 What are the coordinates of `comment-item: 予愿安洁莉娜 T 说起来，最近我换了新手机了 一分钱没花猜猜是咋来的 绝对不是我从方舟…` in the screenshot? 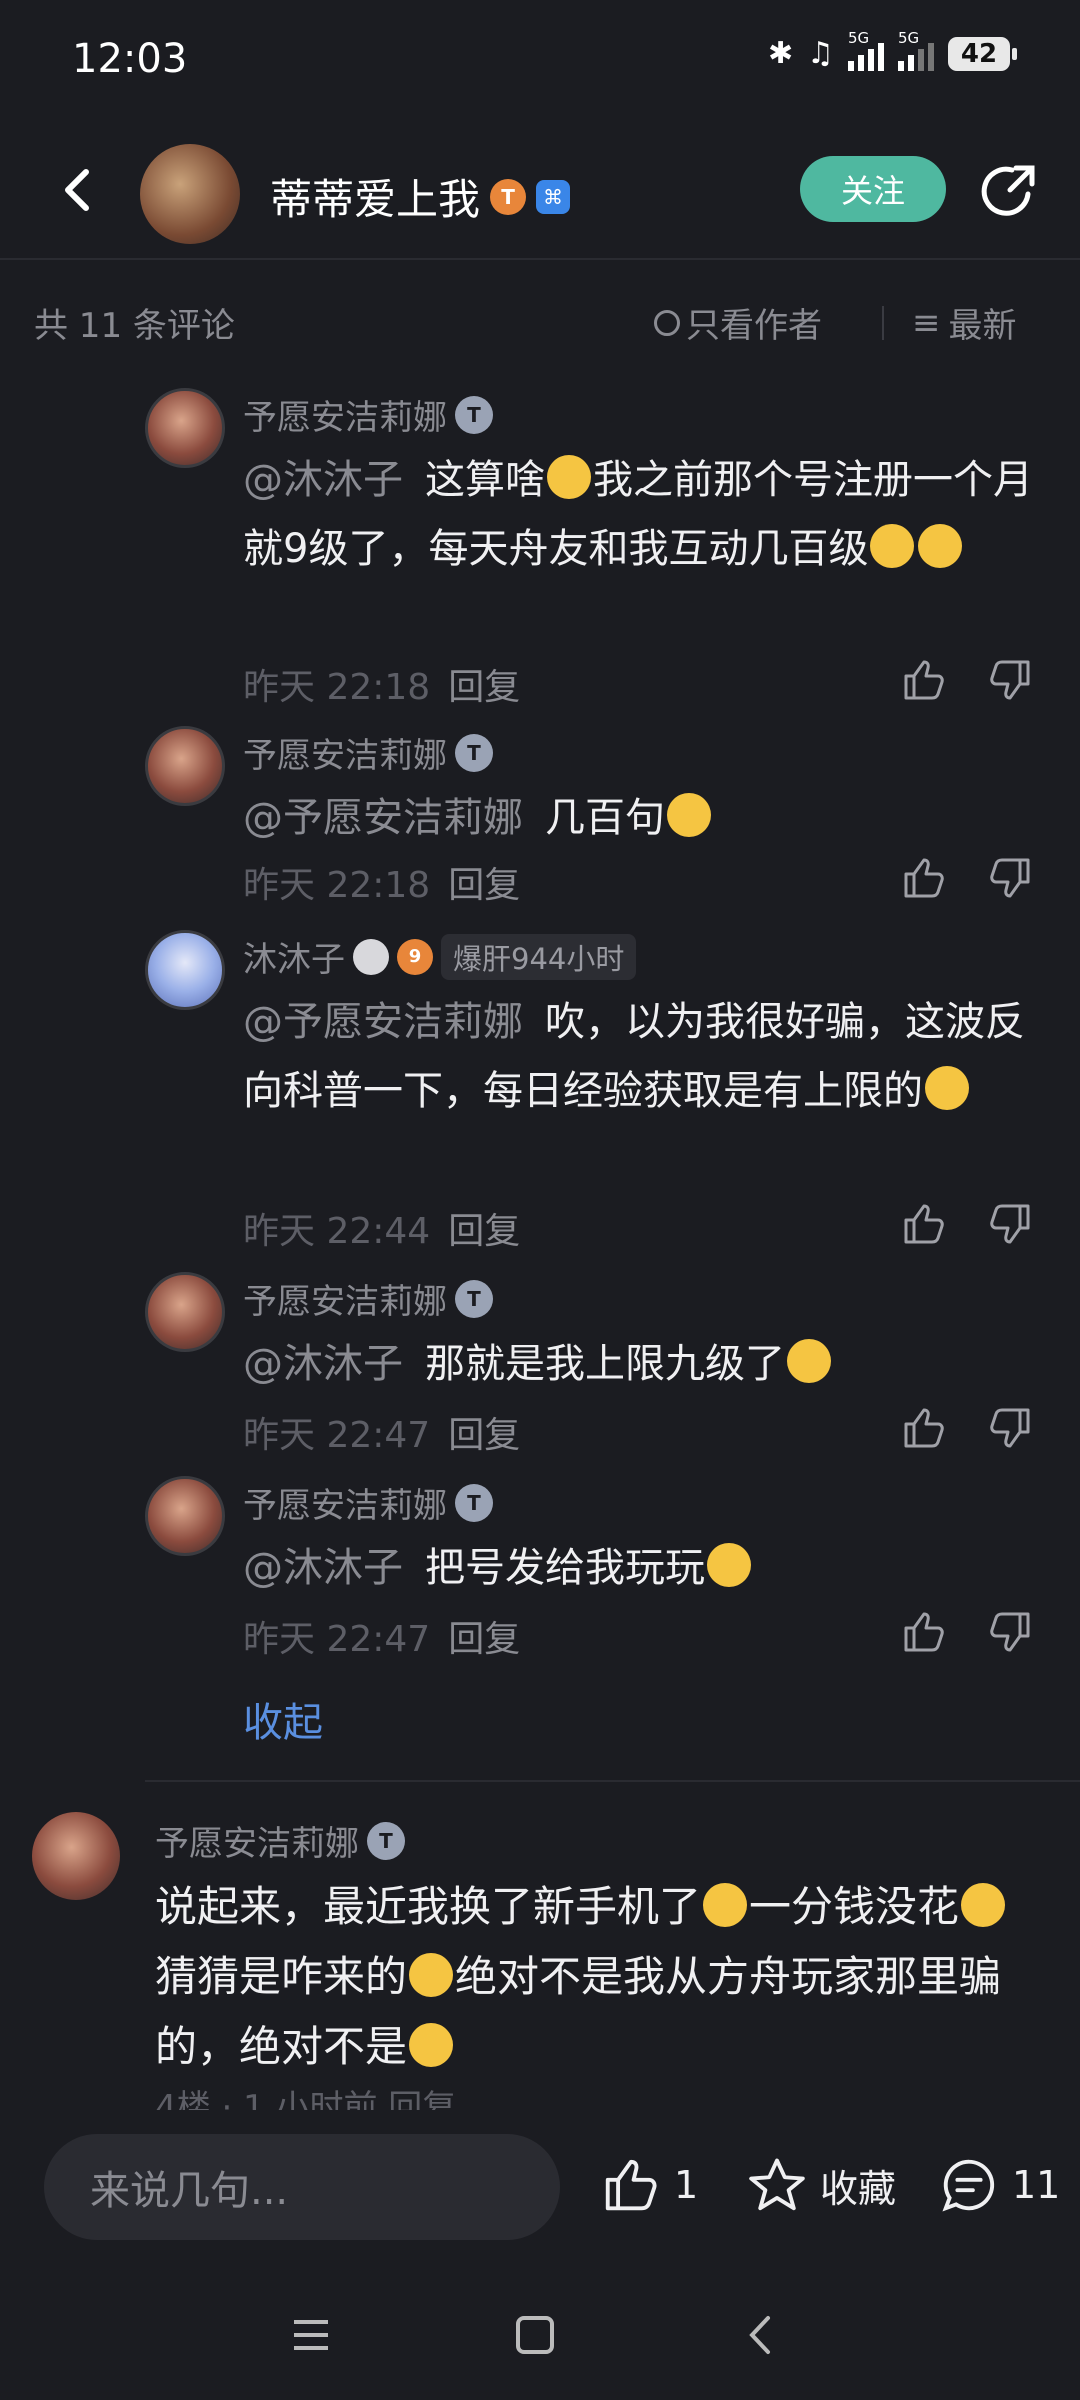 It's located at (540, 1961).